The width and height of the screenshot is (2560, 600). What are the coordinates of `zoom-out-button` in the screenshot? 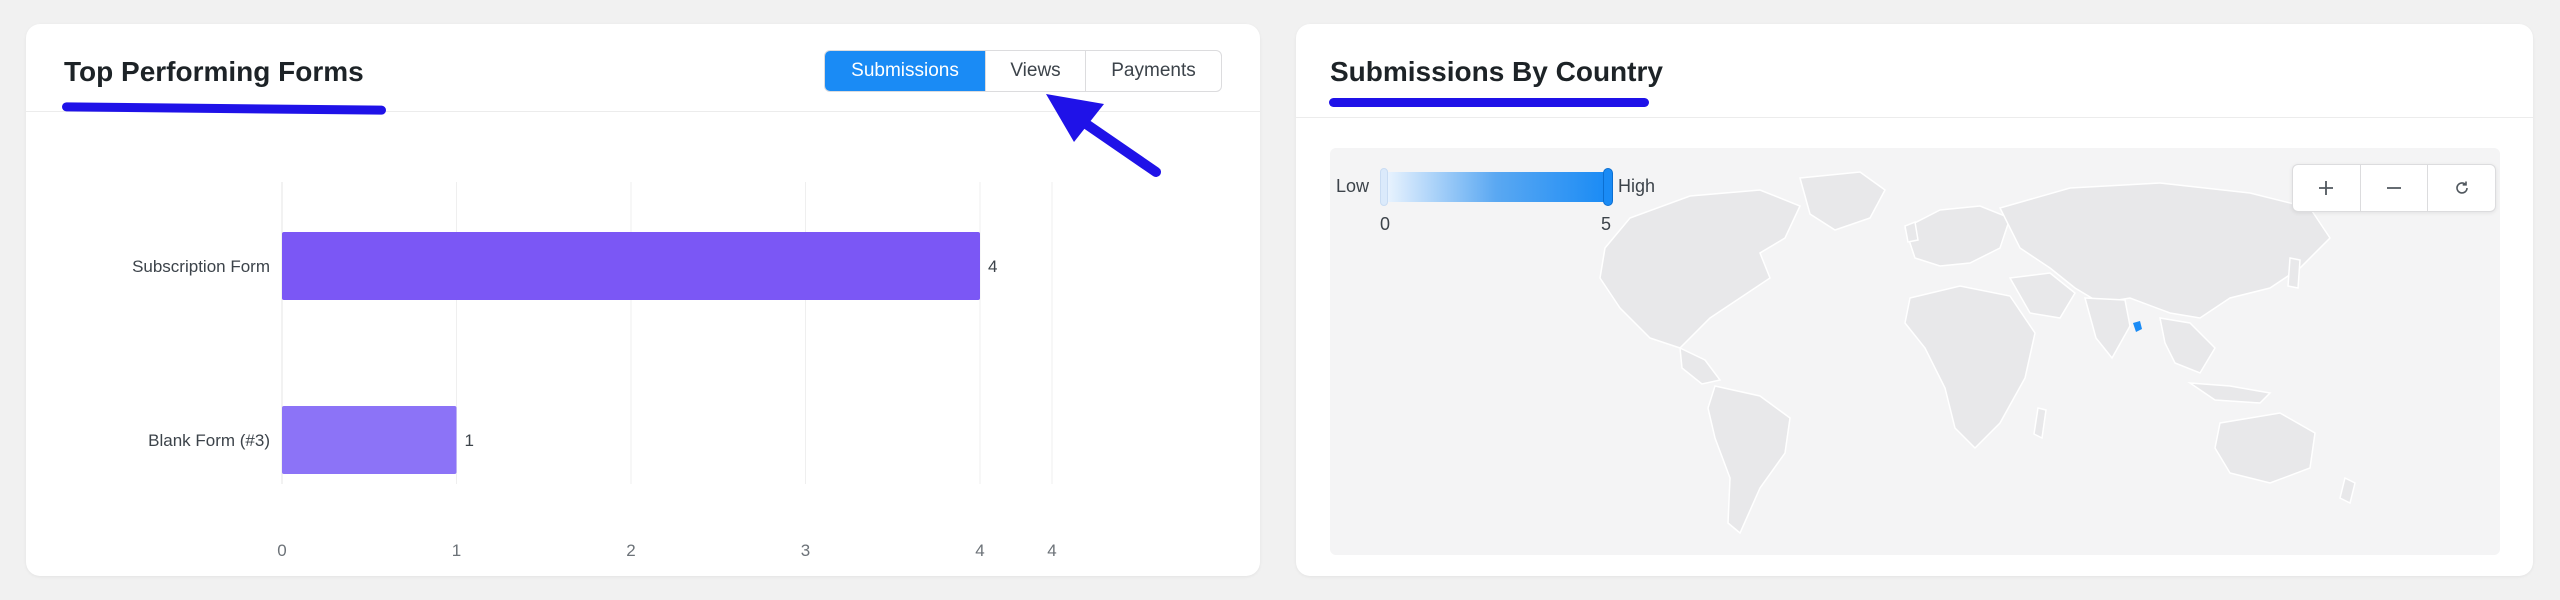 It's located at (2393, 188).